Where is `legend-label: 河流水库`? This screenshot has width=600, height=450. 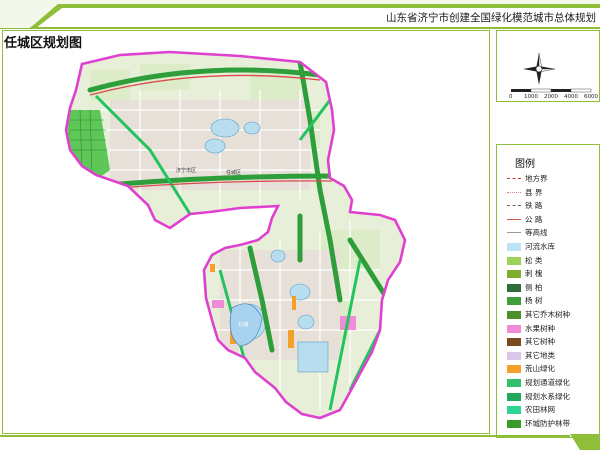 legend-label: 河流水库 is located at coordinates (540, 246).